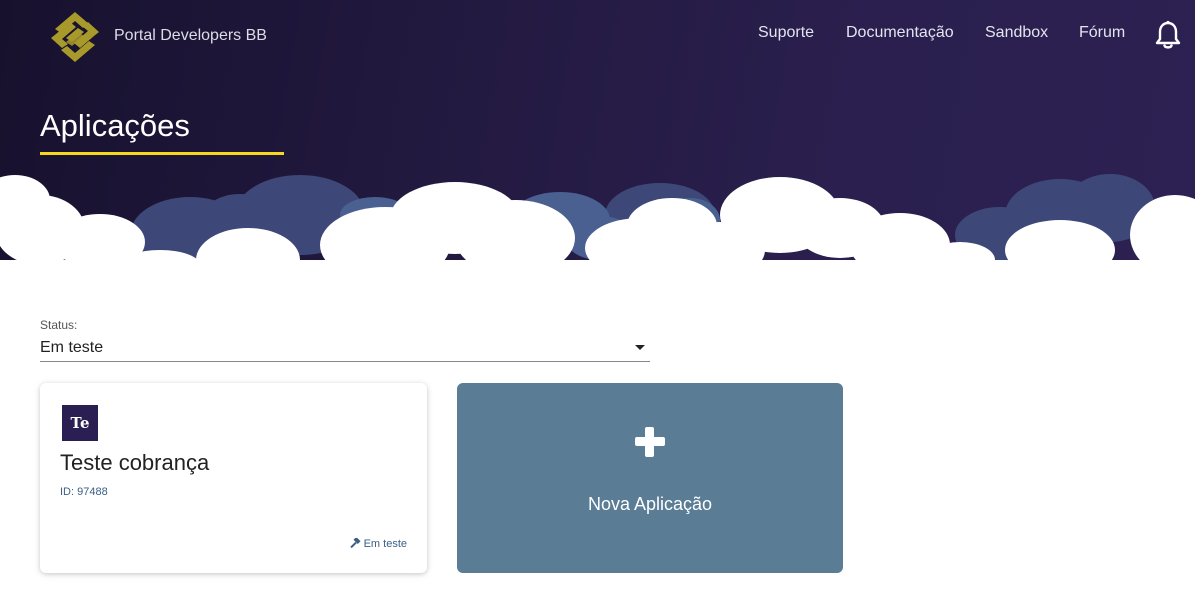 The width and height of the screenshot is (1195, 598). Describe the element at coordinates (650, 442) in the screenshot. I see `plus-icon` at that location.